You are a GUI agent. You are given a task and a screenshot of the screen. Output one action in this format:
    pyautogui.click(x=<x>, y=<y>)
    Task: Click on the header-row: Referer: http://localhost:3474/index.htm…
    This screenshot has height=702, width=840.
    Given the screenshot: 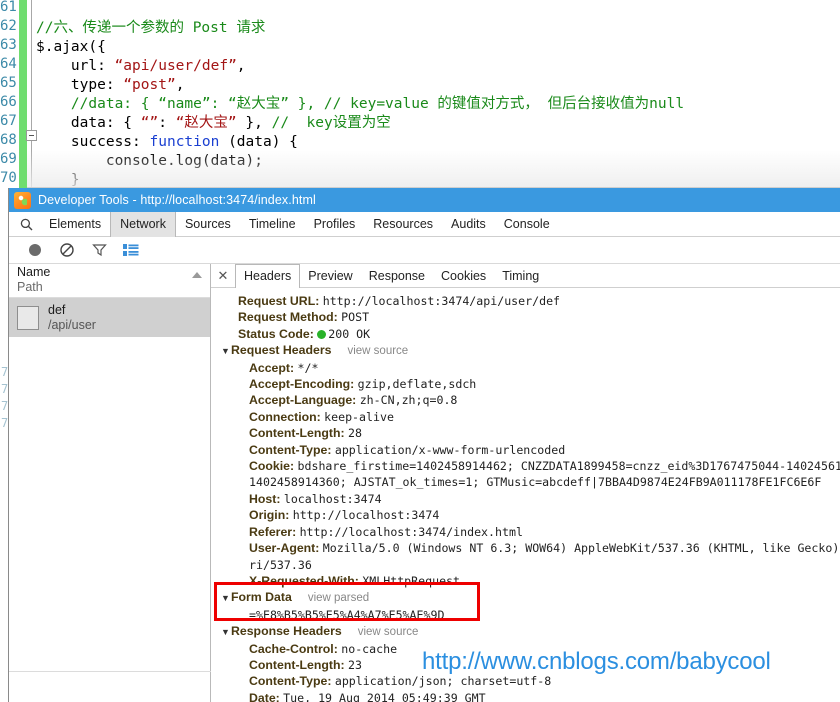 What is the action you would take?
    pyautogui.click(x=525, y=532)
    